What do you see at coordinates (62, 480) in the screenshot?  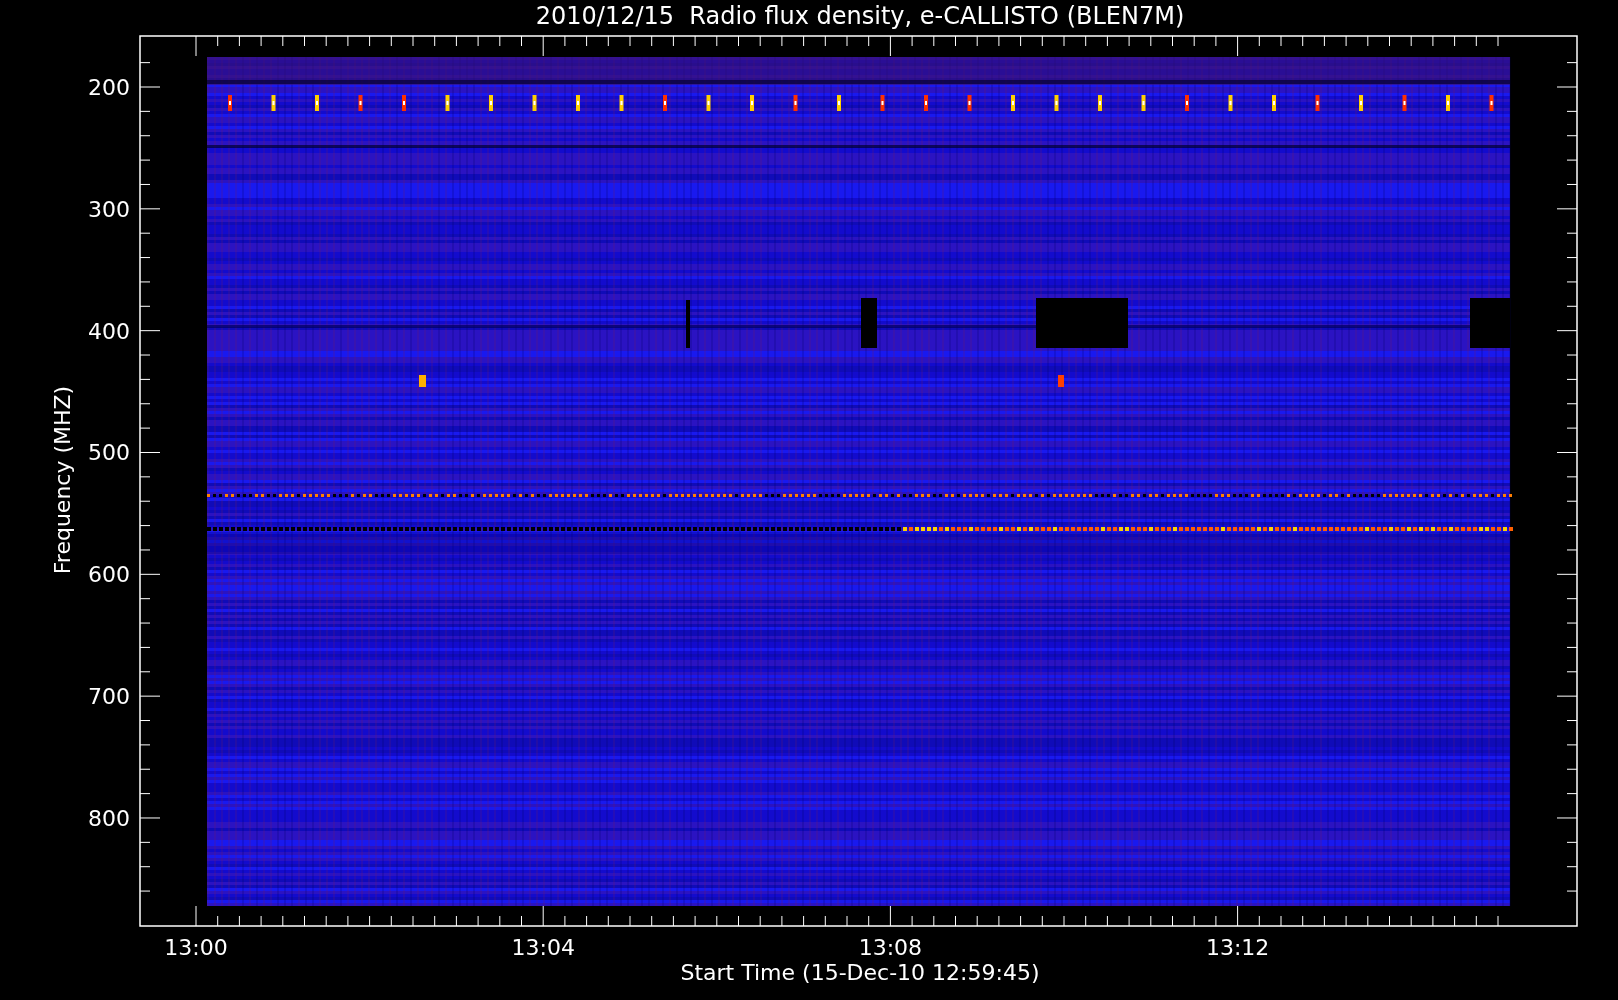 I see `axis-label: Frequency (MHZ)` at bounding box center [62, 480].